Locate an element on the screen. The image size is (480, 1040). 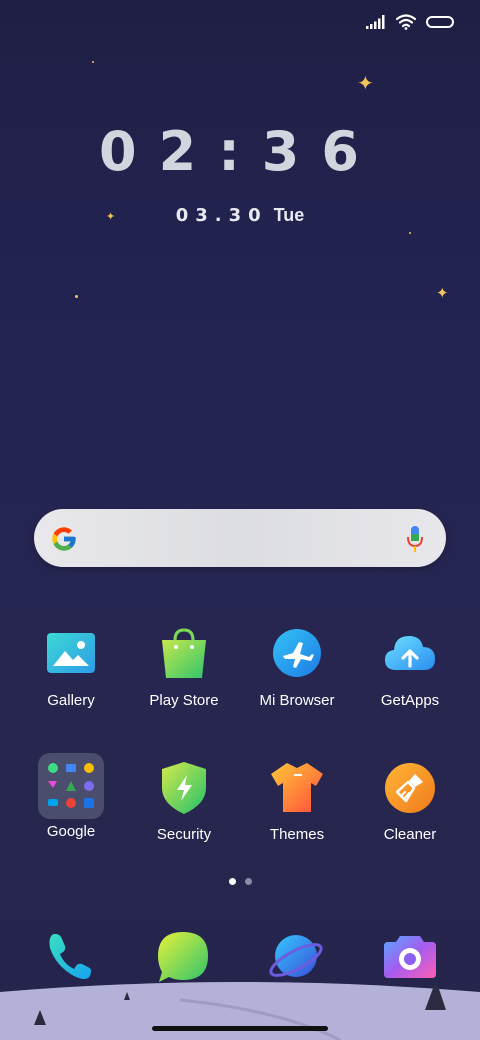
app-play-store: Play Store is located at coordinates (184, 667).